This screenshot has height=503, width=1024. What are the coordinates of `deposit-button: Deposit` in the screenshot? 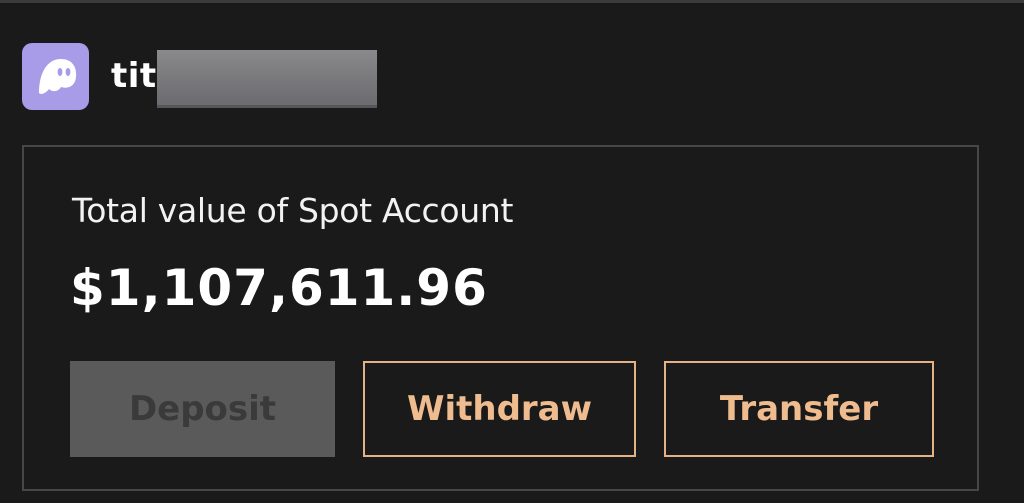 It's located at (202, 409).